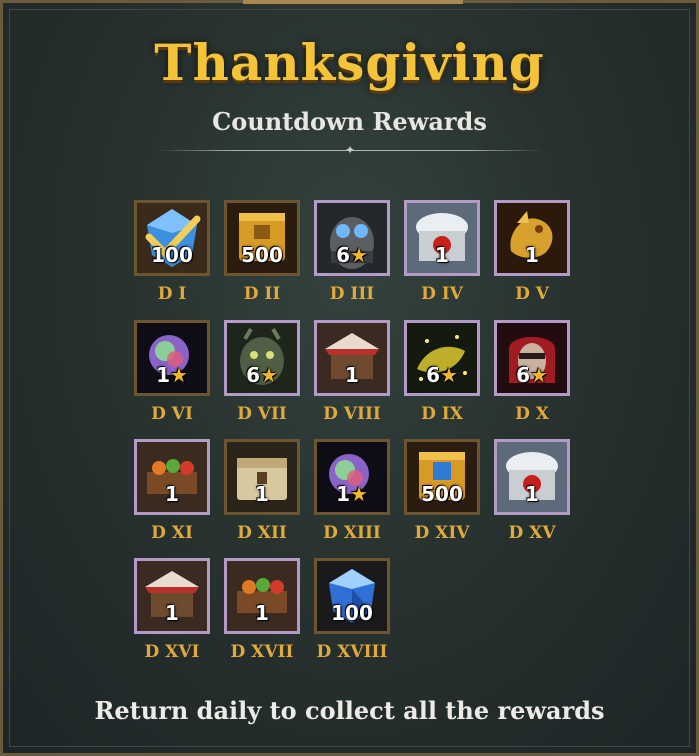  What do you see at coordinates (353, 2) in the screenshot?
I see `panel-top-ornament` at bounding box center [353, 2].